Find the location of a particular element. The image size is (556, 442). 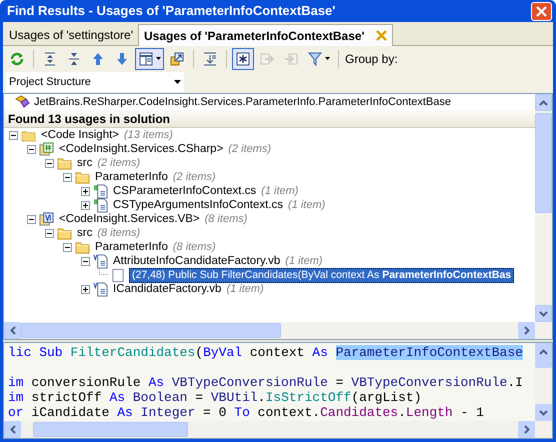

window-title: Find Results - Usages of 'ParameterInfoContextBase' is located at coordinates (171, 11).